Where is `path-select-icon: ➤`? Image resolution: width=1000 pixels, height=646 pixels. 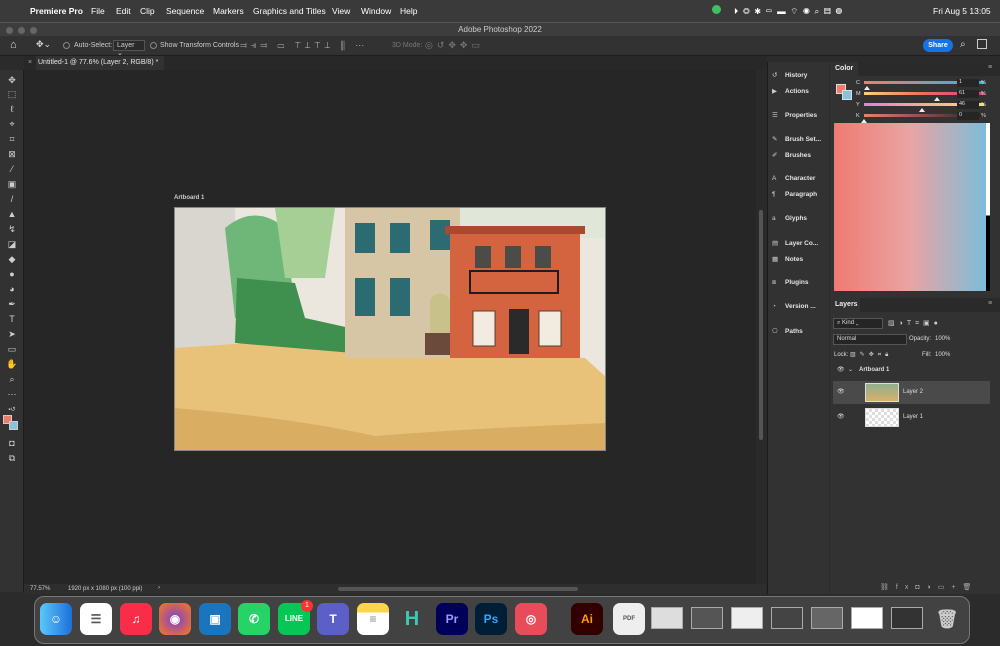
path-select-icon: ➤ is located at coordinates (12, 334).